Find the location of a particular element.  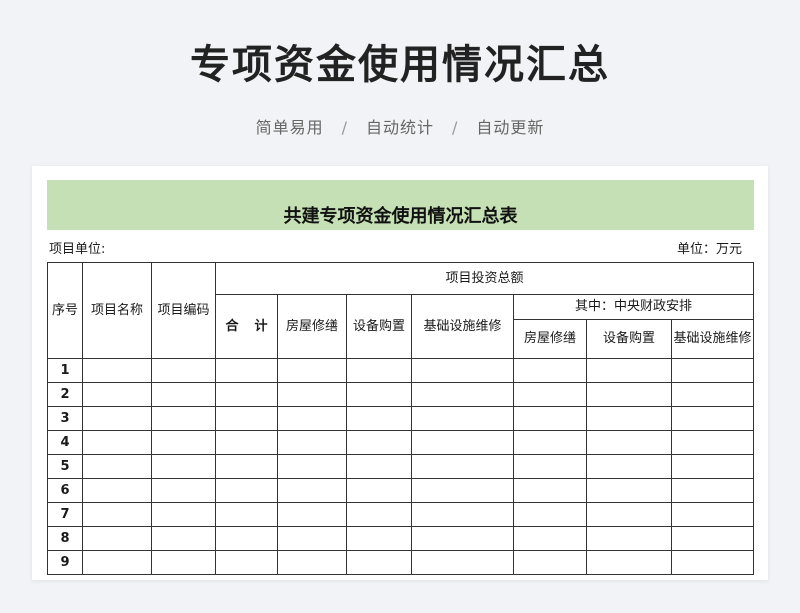

col-header-name: 项目名称 is located at coordinates (117, 310).